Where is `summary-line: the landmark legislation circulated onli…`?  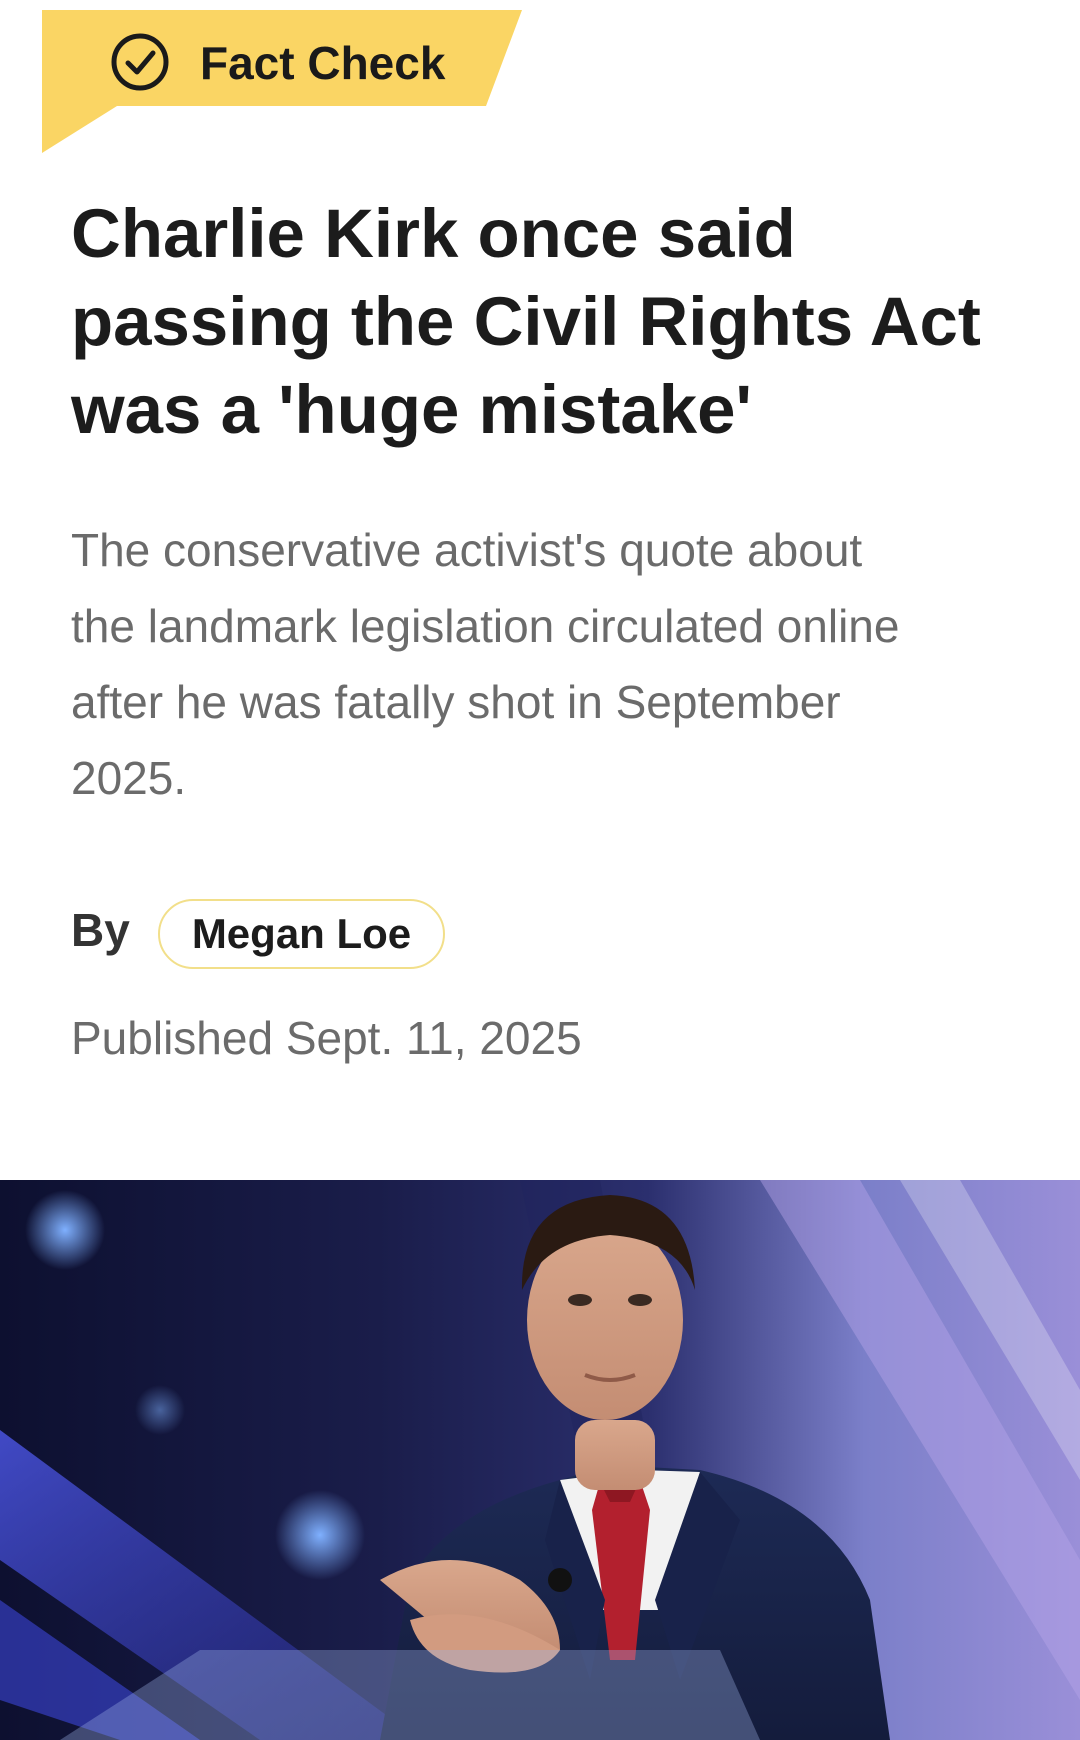
summary-line: the landmark legislation circulated onli… is located at coordinates (485, 626).